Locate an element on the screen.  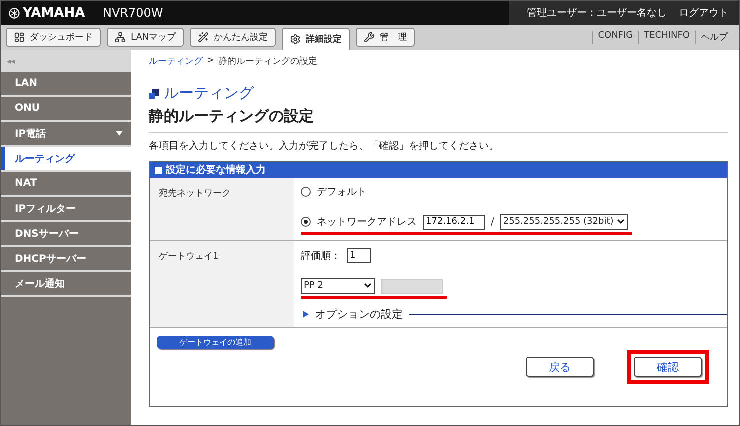
nav-tab: 詳細設定 is located at coordinates (316, 39).